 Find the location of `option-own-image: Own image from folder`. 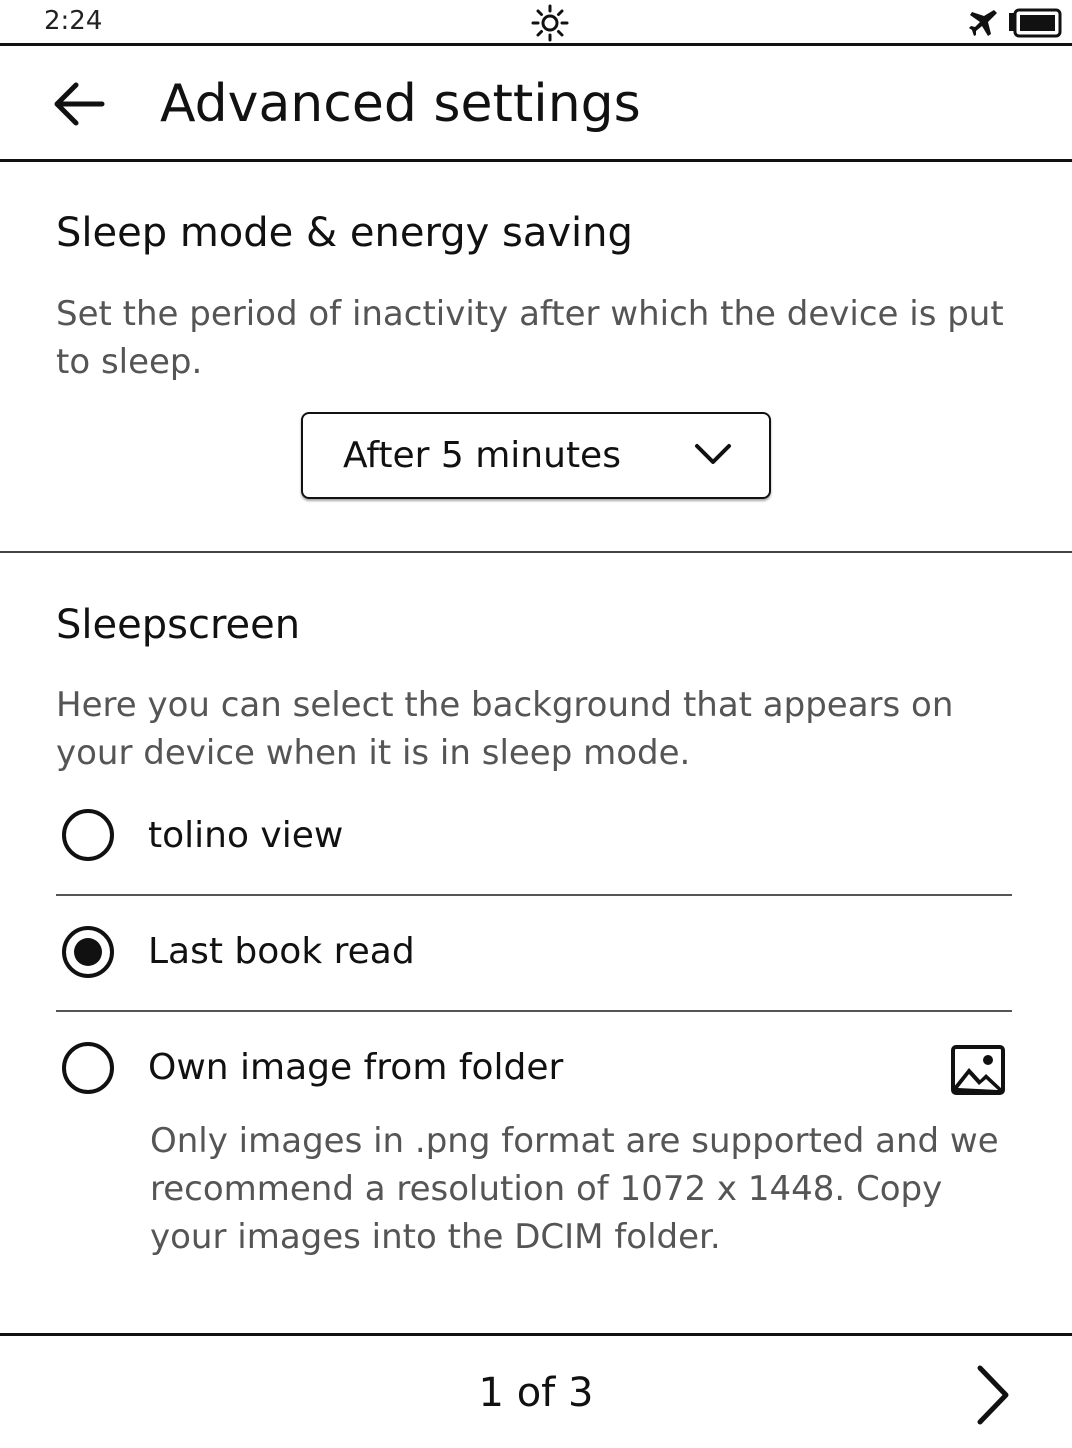

option-own-image: Own image from folder is located at coordinates (534, 1068).